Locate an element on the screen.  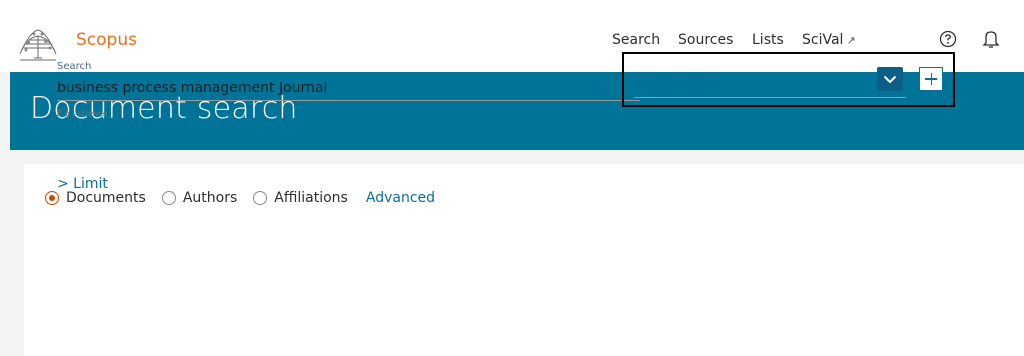
clear-search-icon: × is located at coordinates (606, 86).